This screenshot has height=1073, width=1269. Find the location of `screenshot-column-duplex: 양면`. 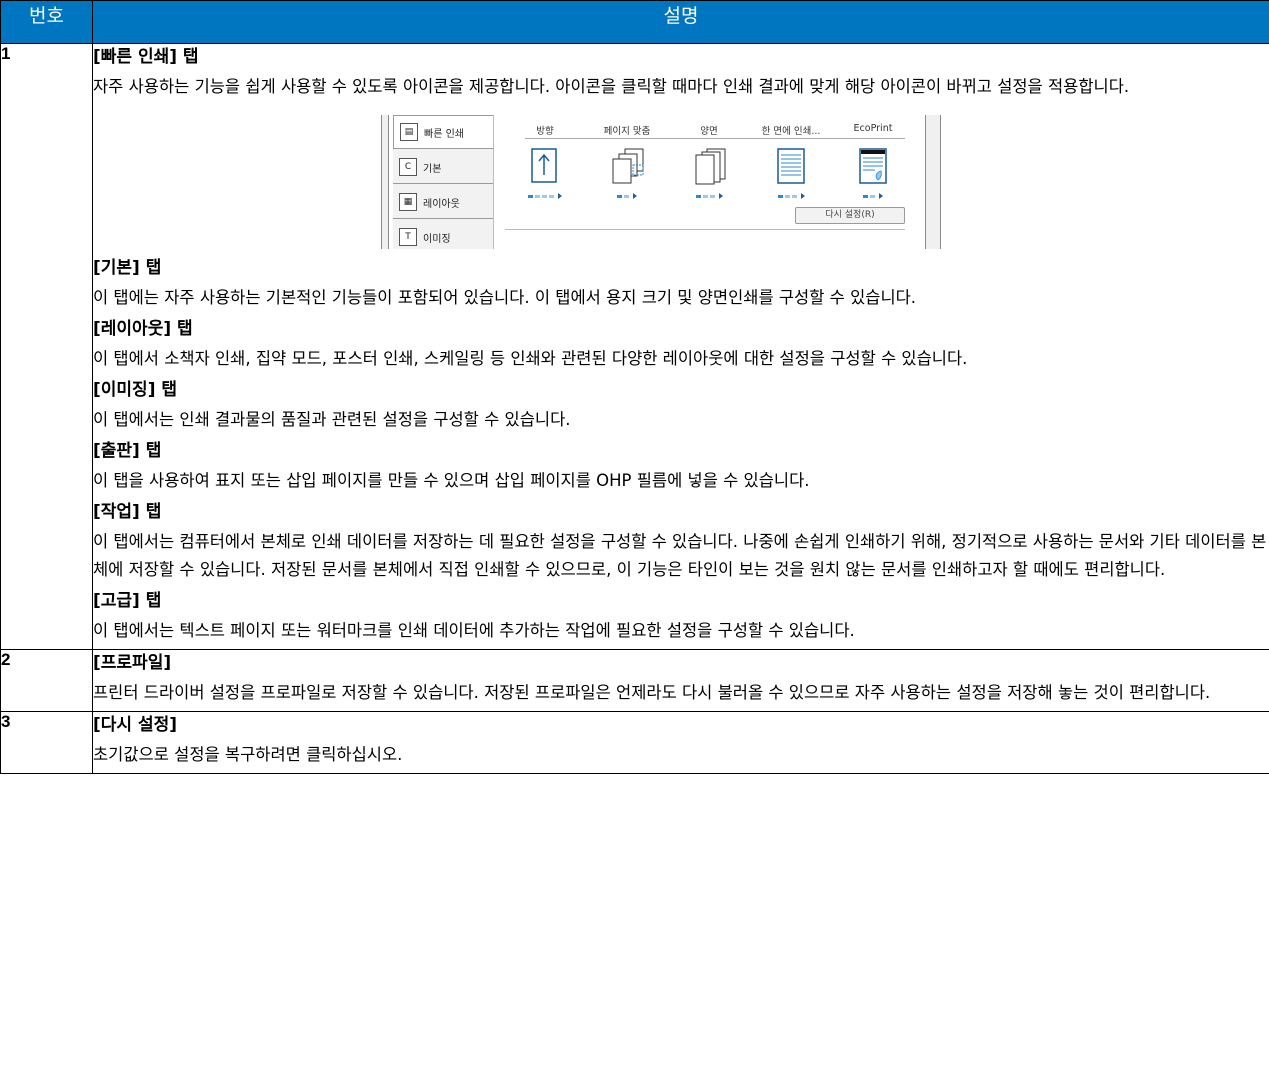

screenshot-column-duplex: 양면 is located at coordinates (709, 161).